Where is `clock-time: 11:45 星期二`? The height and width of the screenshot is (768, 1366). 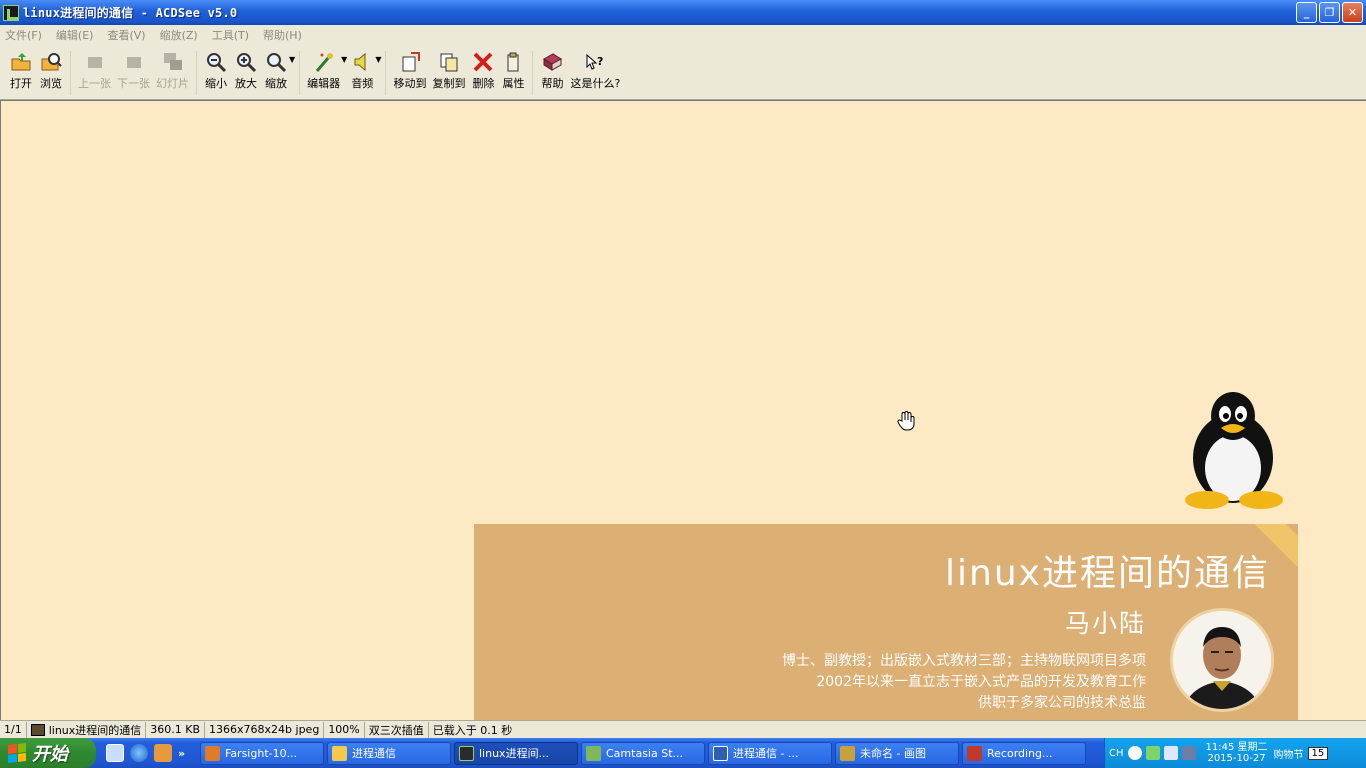
clock-time: 11:45 星期二 is located at coordinates (1236, 747).